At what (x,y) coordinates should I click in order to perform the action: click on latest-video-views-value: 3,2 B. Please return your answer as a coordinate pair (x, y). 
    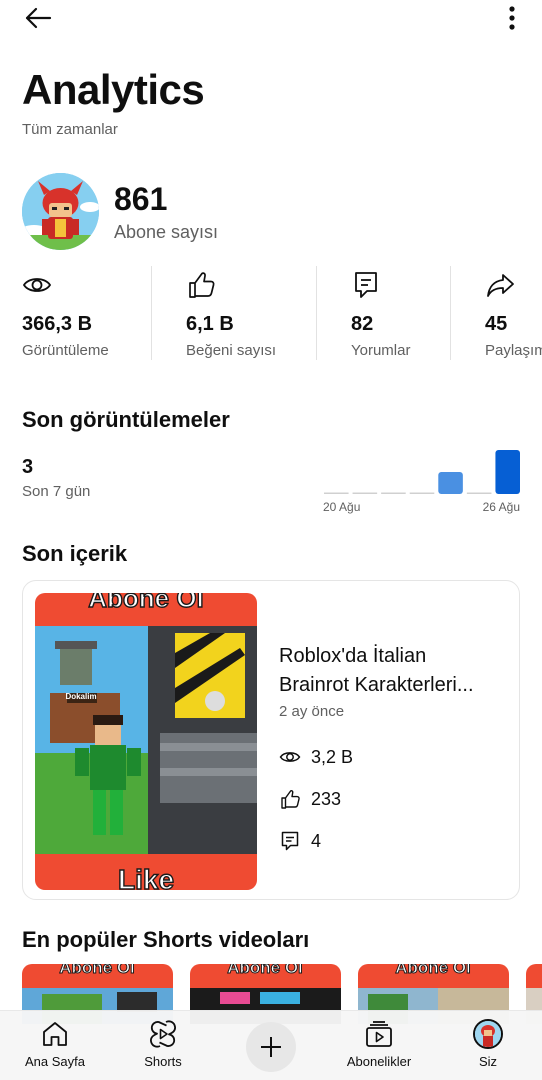
    Looking at the image, I should click on (332, 756).